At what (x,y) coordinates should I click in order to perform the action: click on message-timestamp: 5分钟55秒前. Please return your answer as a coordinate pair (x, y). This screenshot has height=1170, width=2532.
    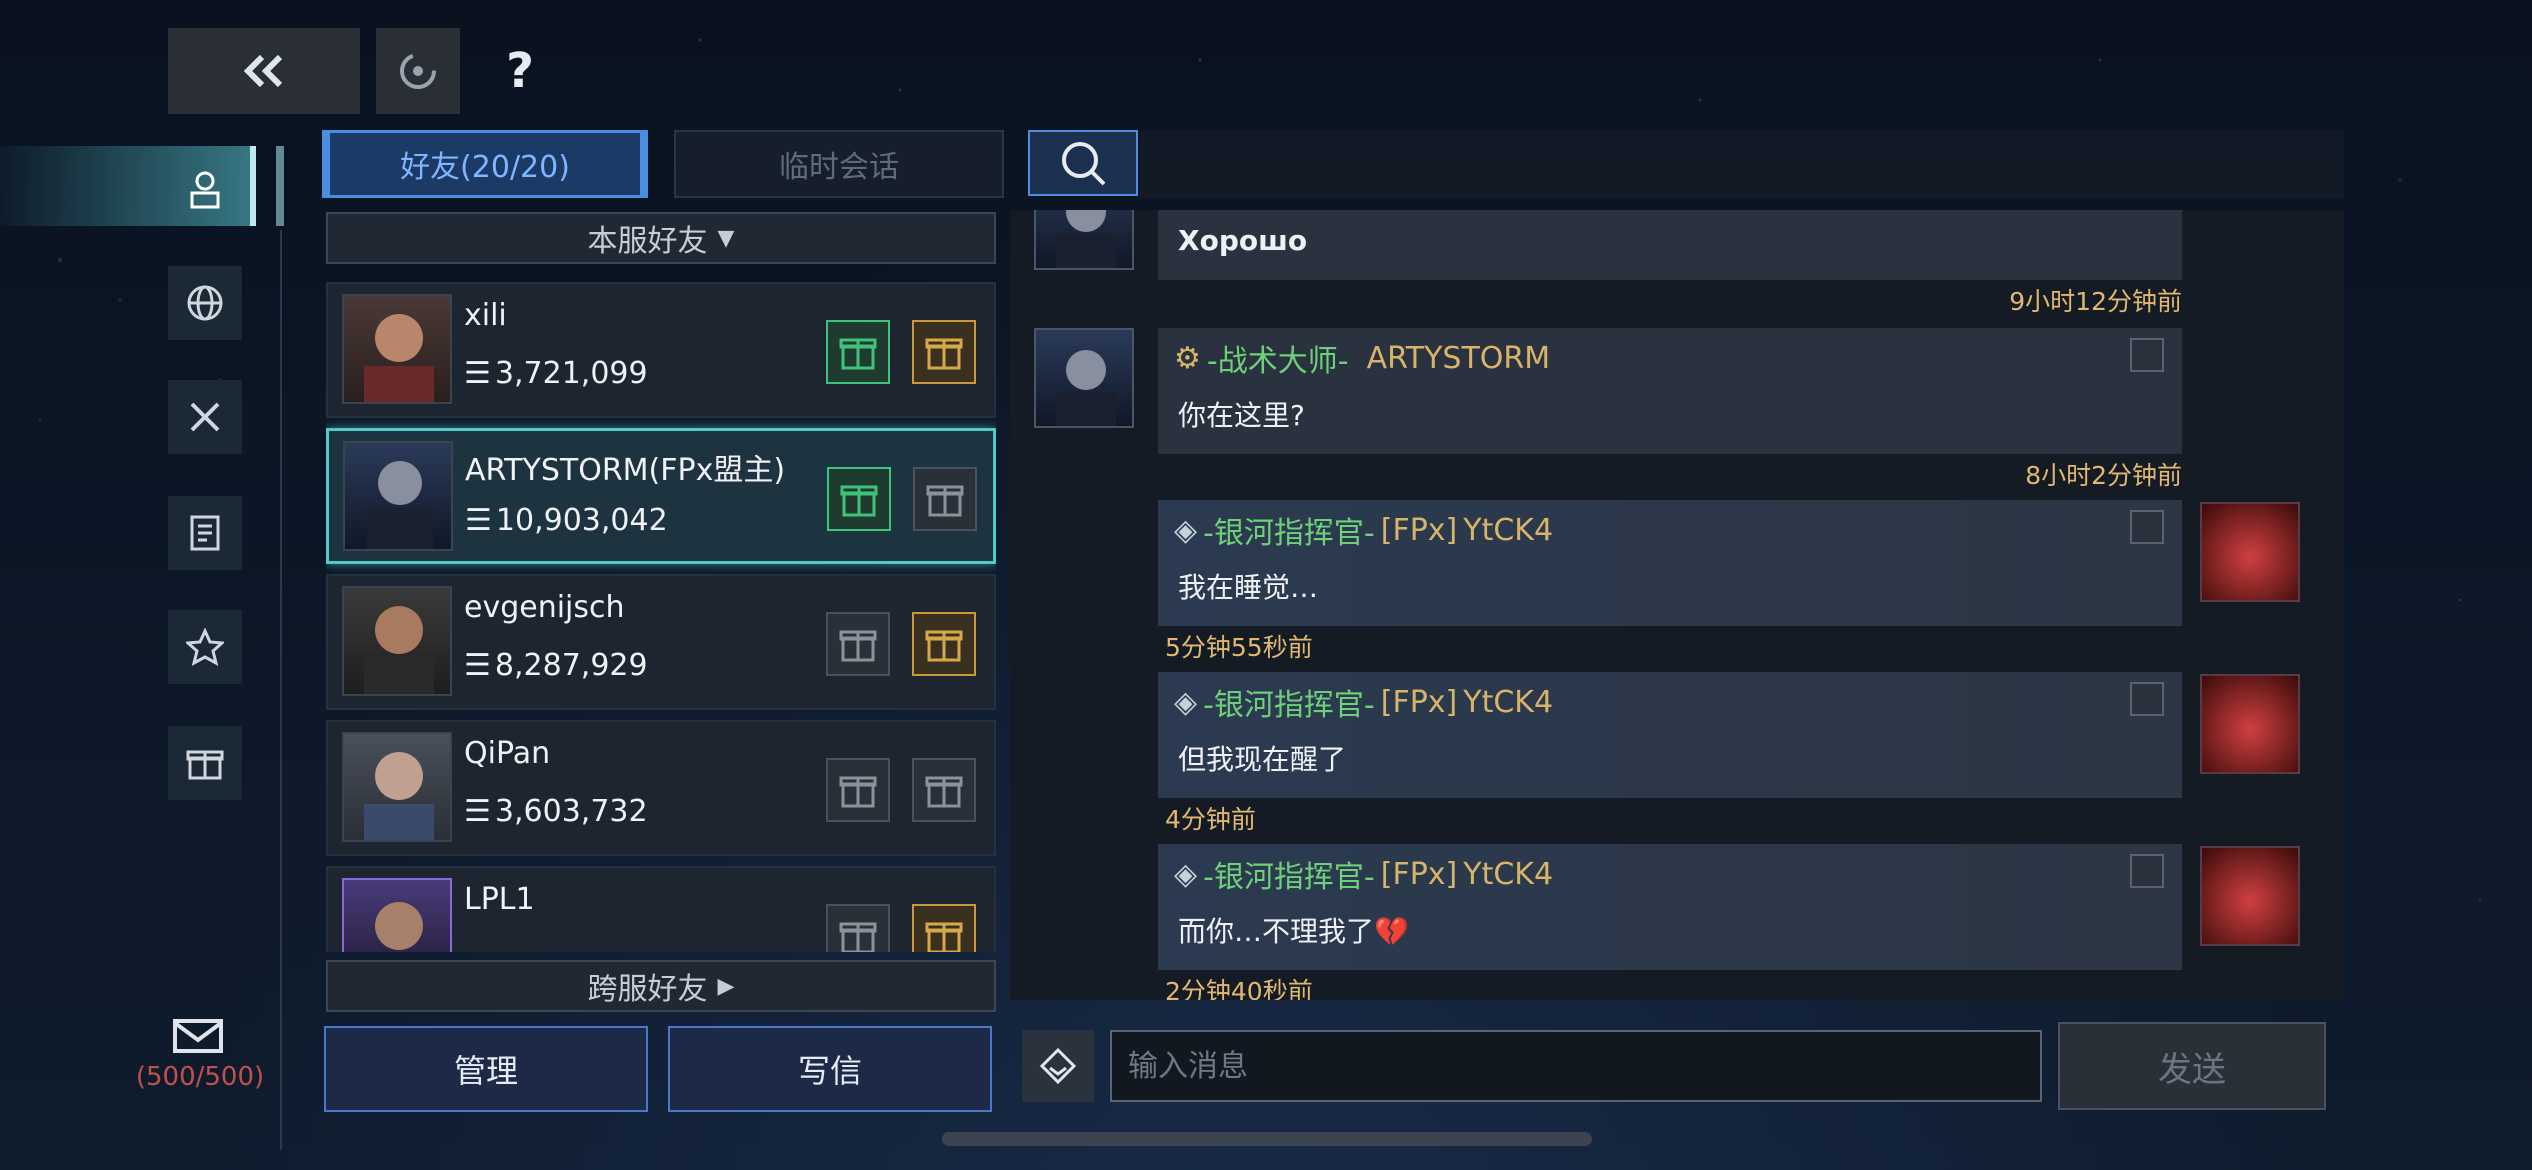
    Looking at the image, I should click on (1239, 647).